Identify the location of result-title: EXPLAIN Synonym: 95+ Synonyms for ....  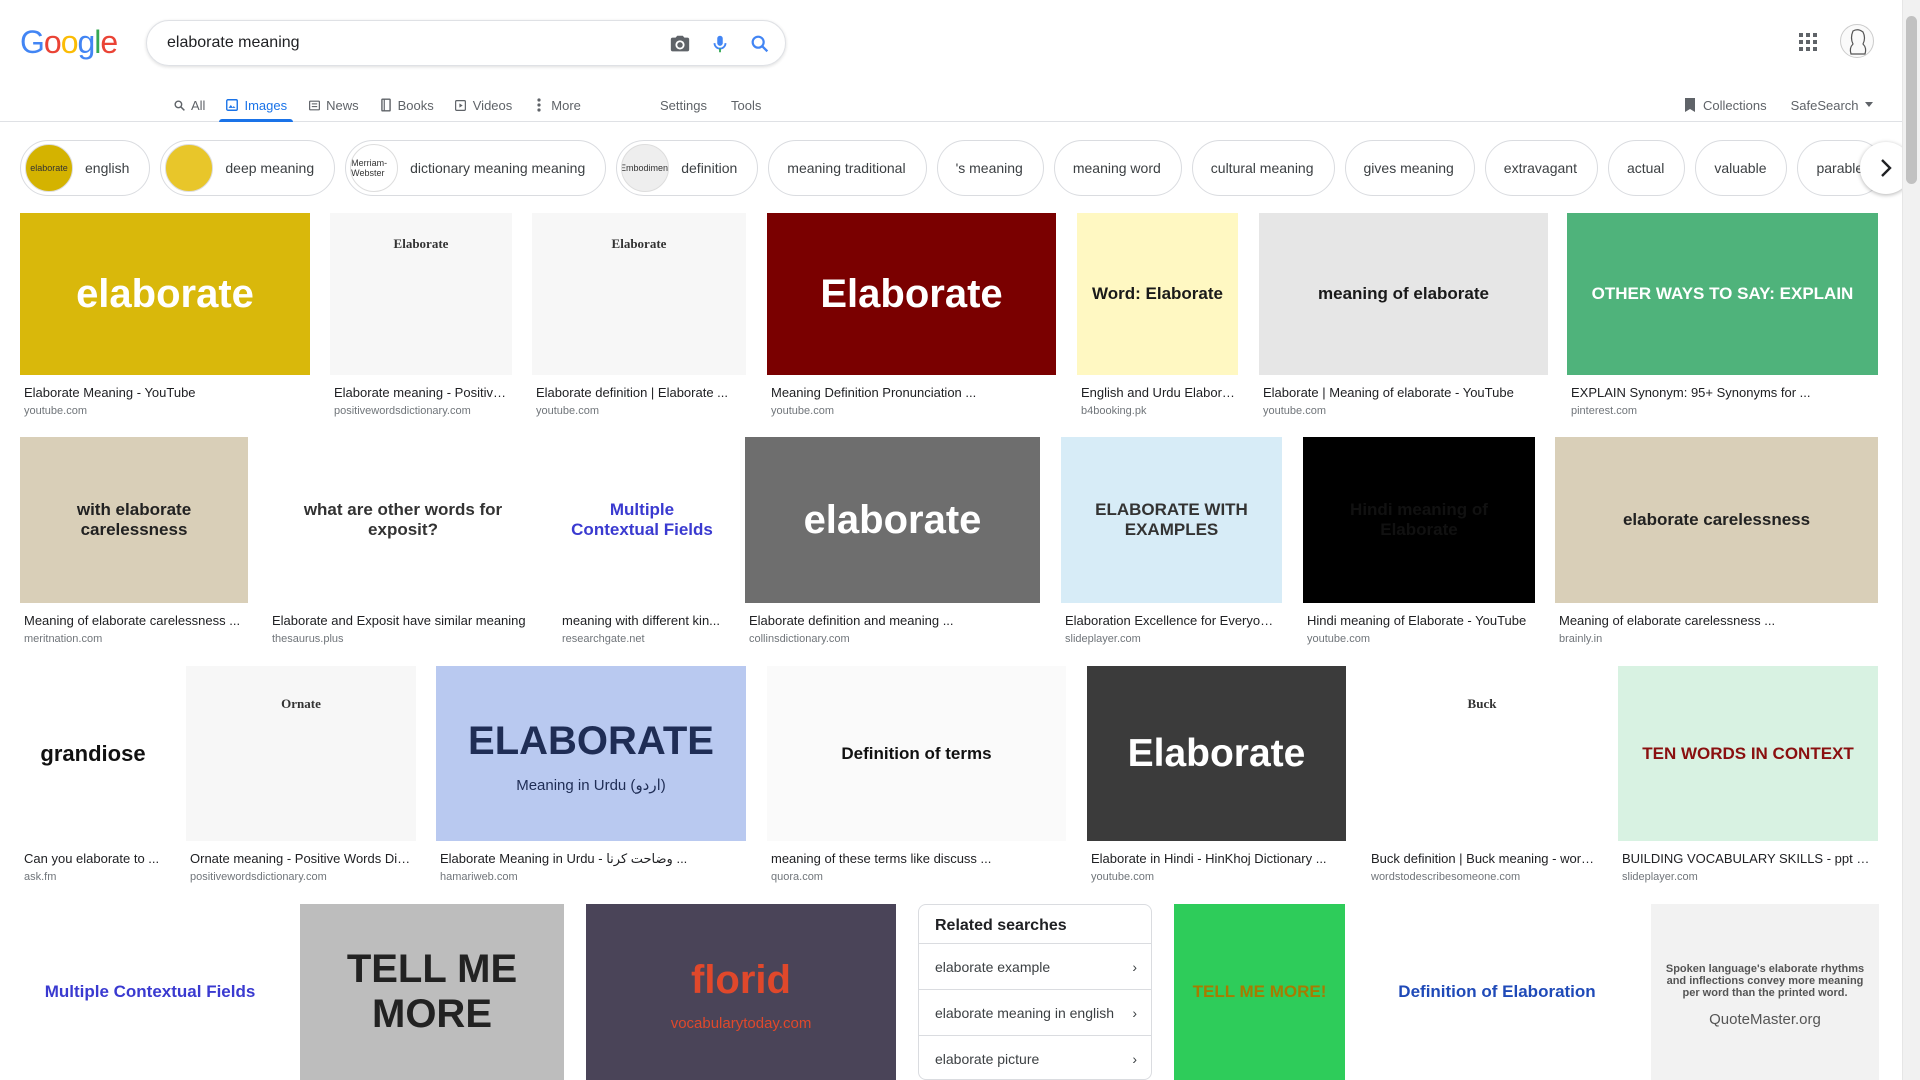
(1723, 392).